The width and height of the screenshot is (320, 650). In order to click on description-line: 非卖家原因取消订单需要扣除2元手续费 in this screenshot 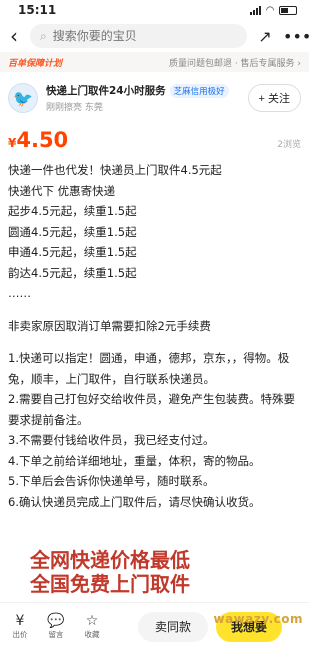, I will do `click(109, 325)`.